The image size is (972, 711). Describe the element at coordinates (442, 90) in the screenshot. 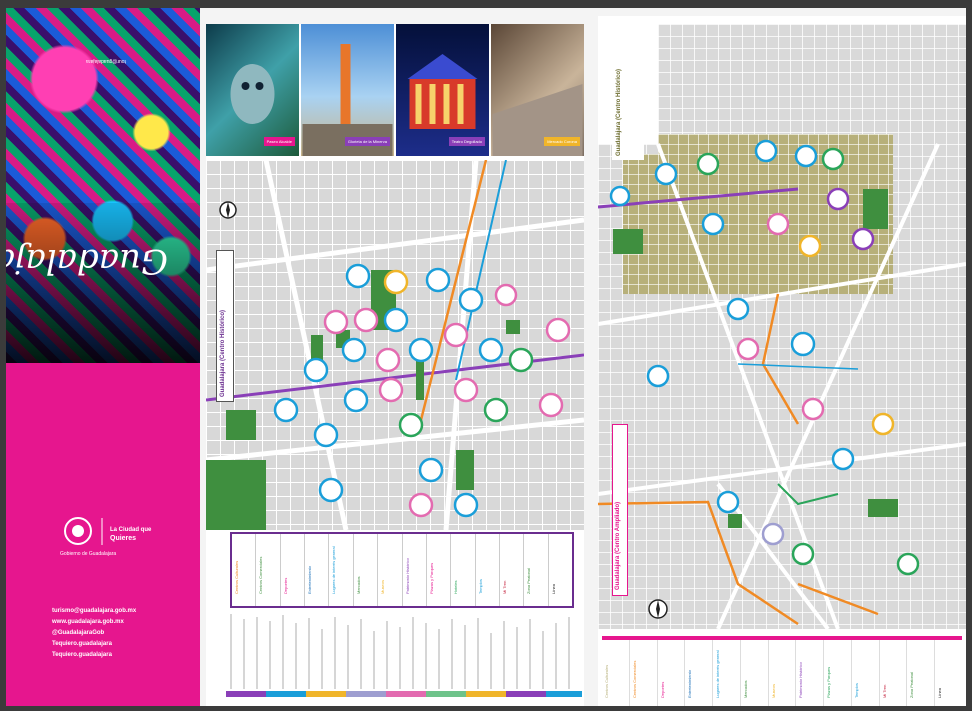

I see `photo-teatro: Teatro Degollado` at that location.